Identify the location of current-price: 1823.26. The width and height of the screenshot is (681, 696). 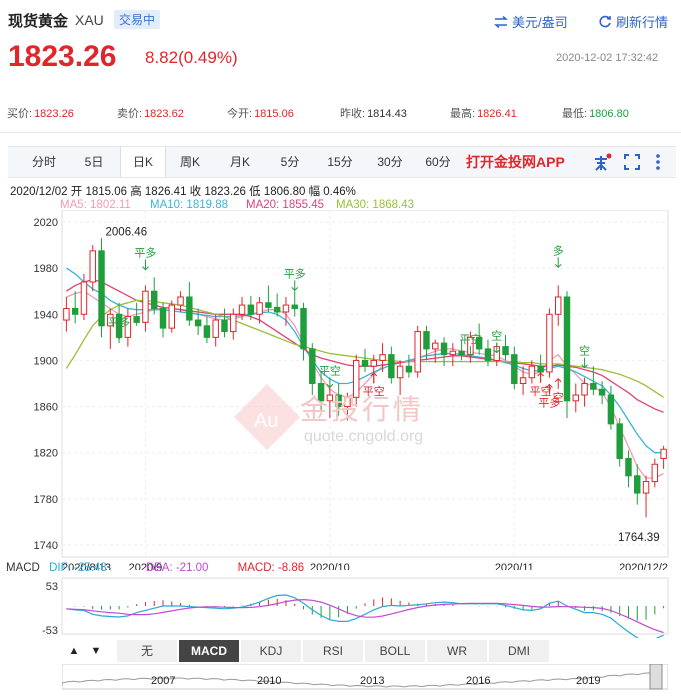
(62, 56).